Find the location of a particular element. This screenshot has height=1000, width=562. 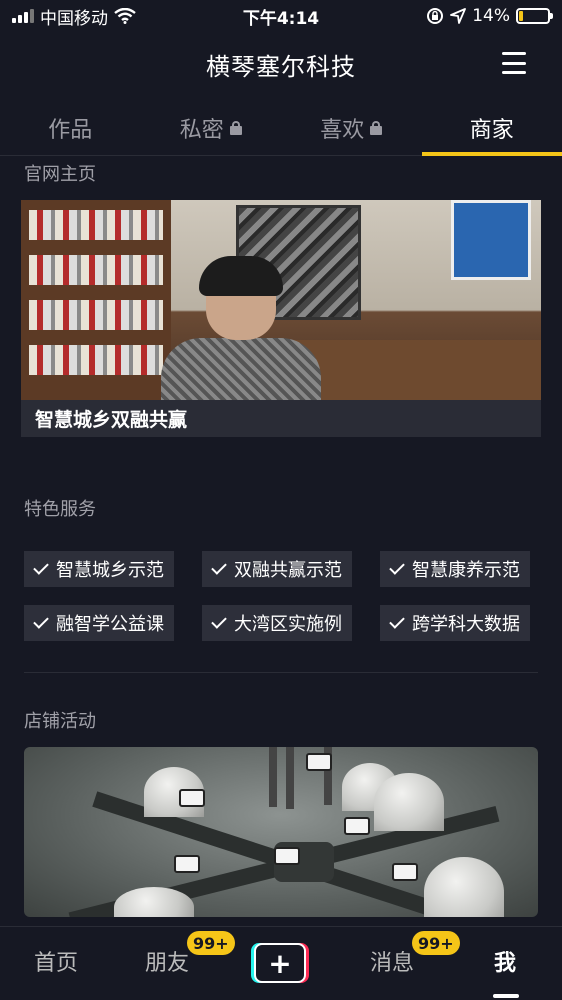

profile-tabs: 作品 私密 喜欢 商家 is located at coordinates (281, 128).